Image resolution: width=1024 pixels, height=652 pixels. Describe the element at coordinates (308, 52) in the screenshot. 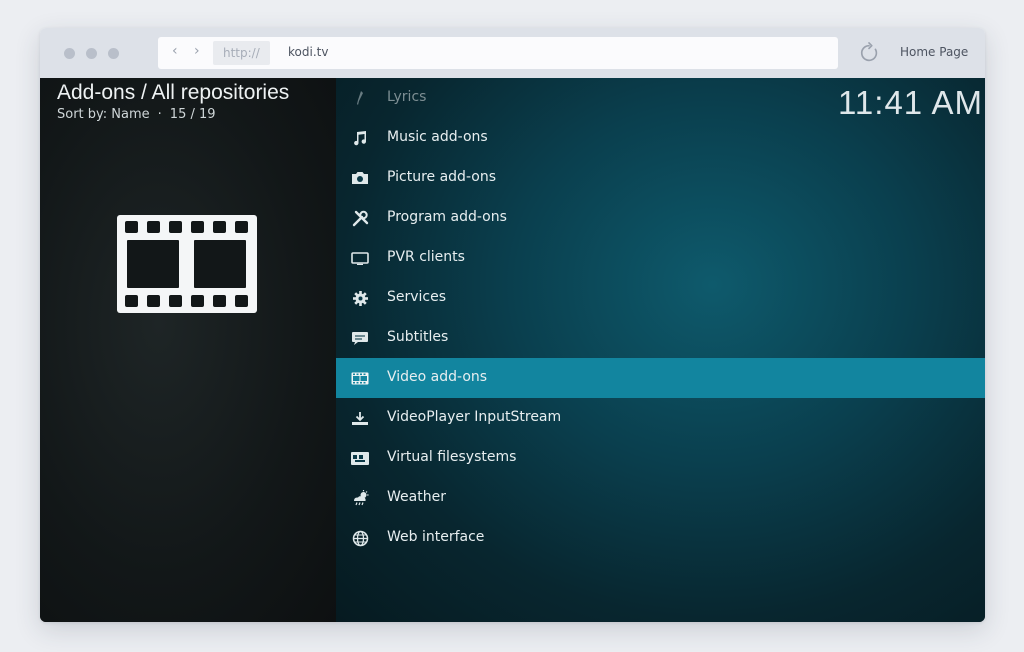

I see `url-host: kodi.tv` at that location.